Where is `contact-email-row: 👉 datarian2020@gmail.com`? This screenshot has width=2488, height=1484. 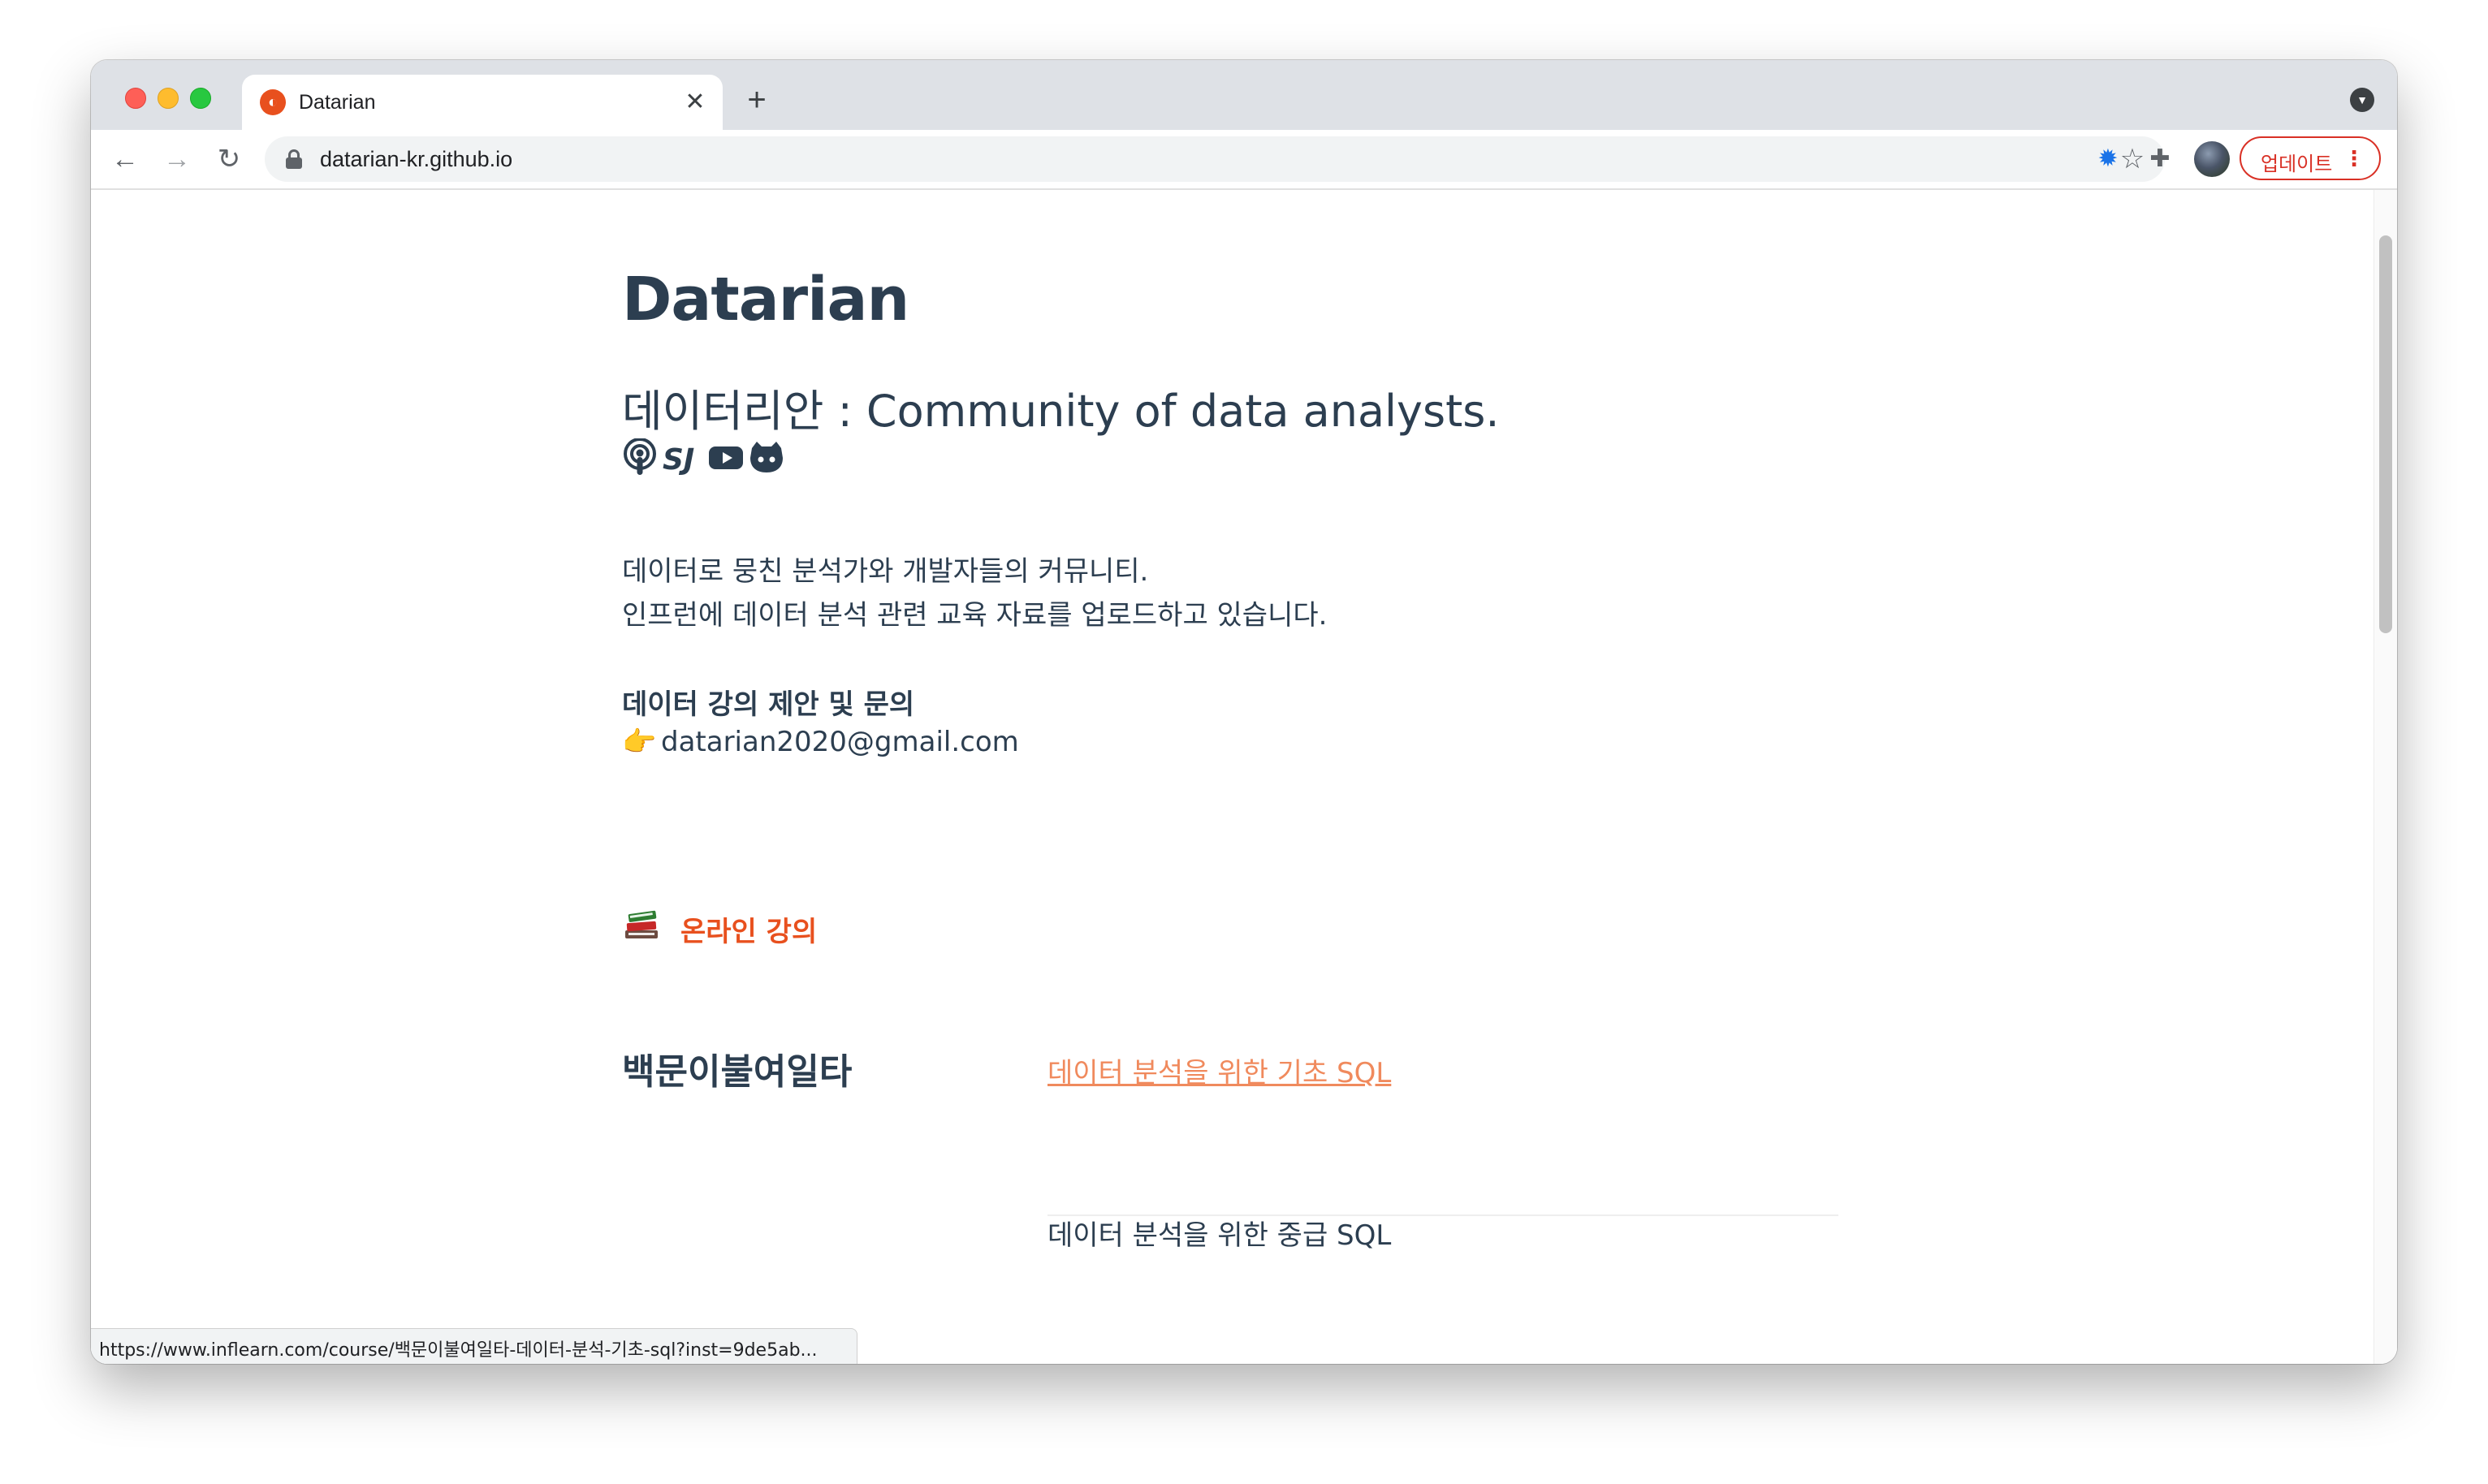 contact-email-row: 👉 datarian2020@gmail.com is located at coordinates (820, 742).